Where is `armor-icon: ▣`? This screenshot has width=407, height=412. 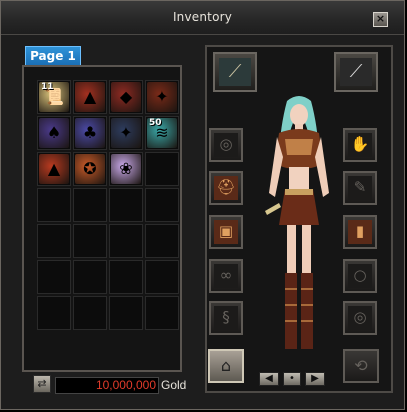
armor-icon: ▣ is located at coordinates (226, 232).